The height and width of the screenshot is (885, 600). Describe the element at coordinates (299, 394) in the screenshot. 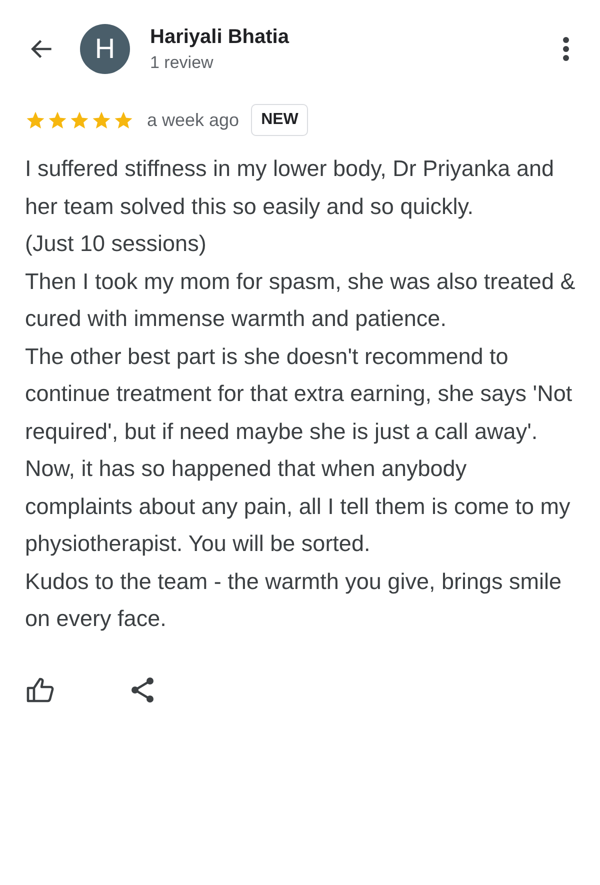

I see `review-text: The other best part is she doesn't recommend to continue treatment for that extra earning, she says 'Not required', but if need maybe she is just a call away'.` at that location.